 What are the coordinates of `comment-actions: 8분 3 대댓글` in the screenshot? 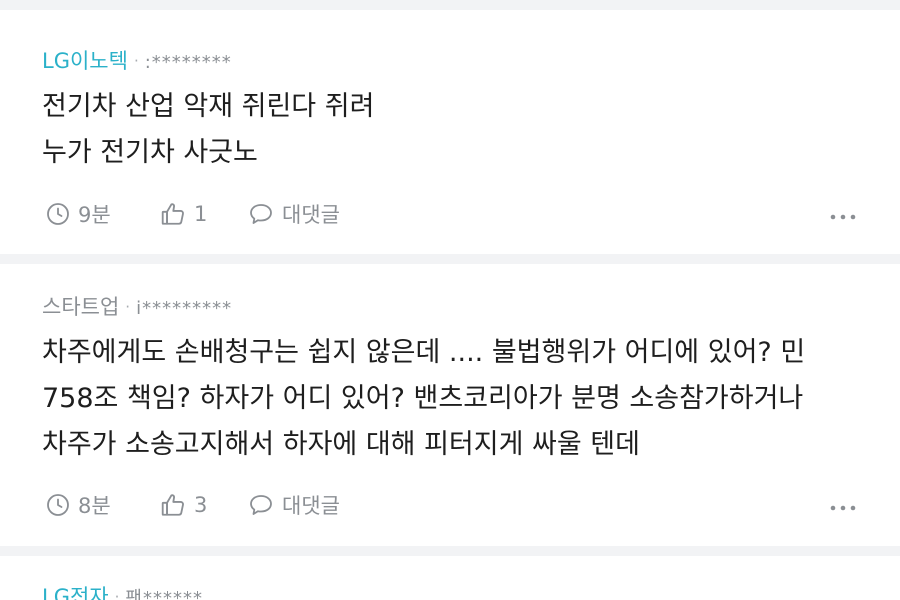 It's located at (451, 505).